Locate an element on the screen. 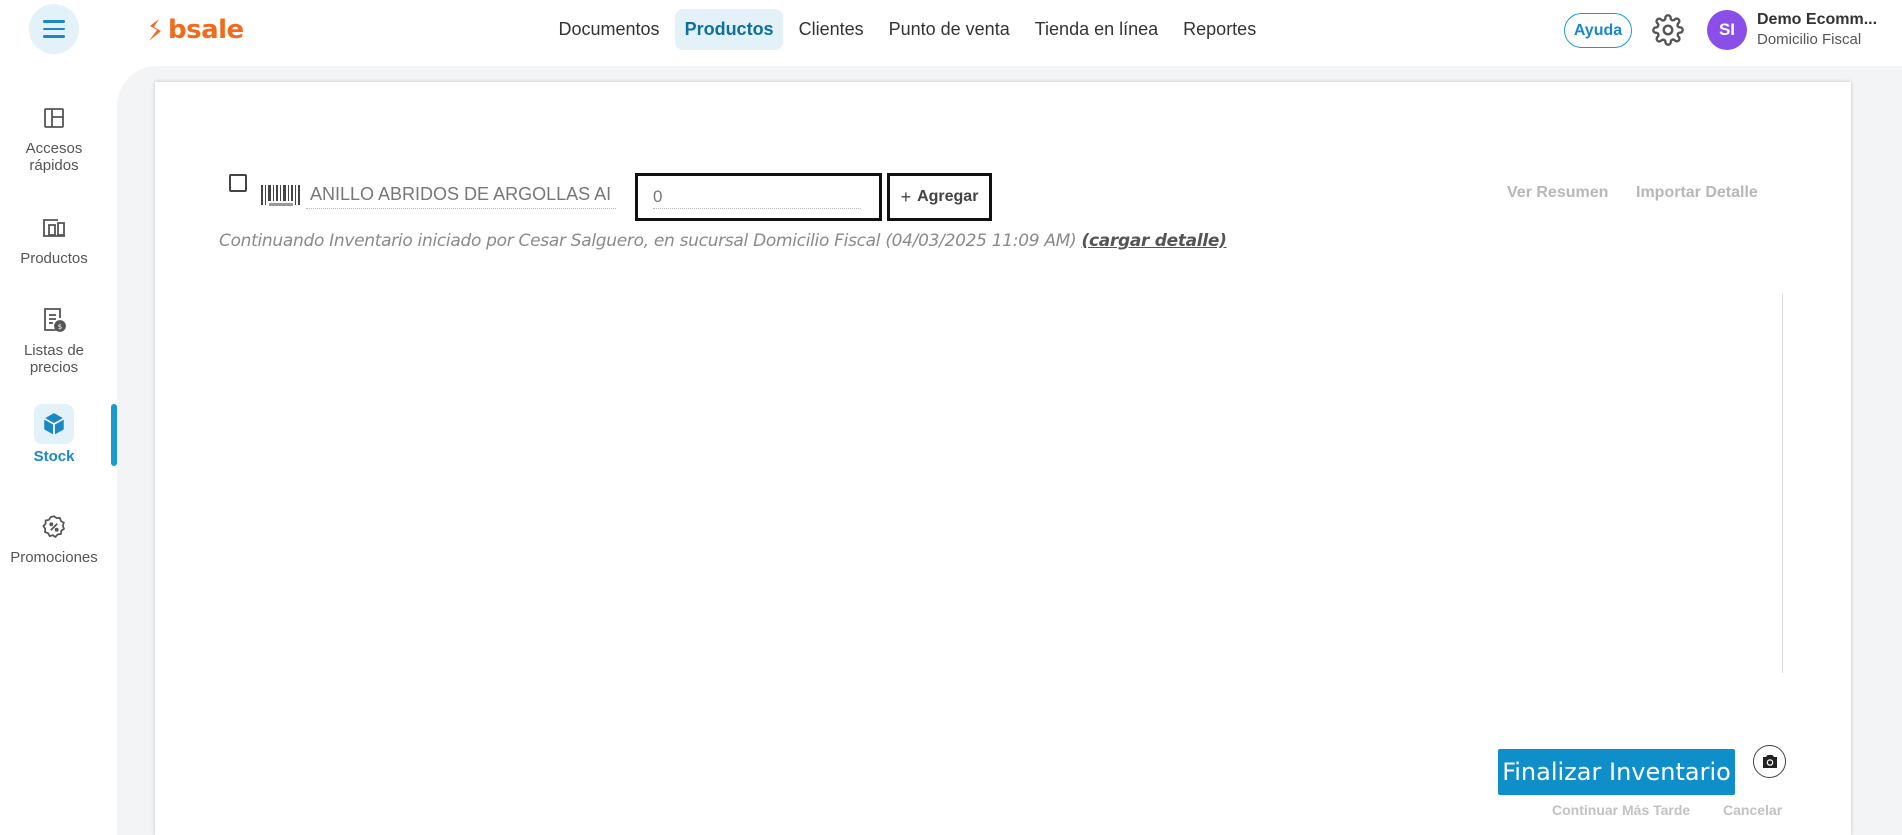 The height and width of the screenshot is (835, 1902). sidebar-item-promociones: Promociones is located at coordinates (54, 537).